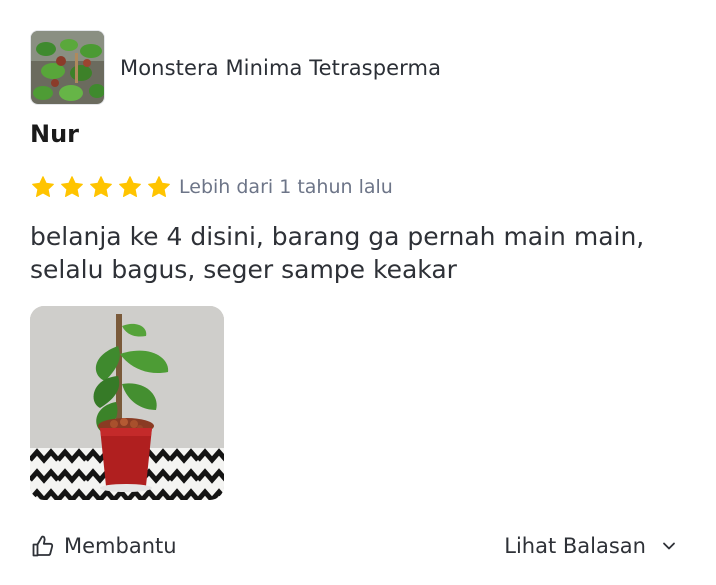 This screenshot has width=716, height=585. What do you see at coordinates (120, 546) in the screenshot?
I see `helpful-label: Membantu` at bounding box center [120, 546].